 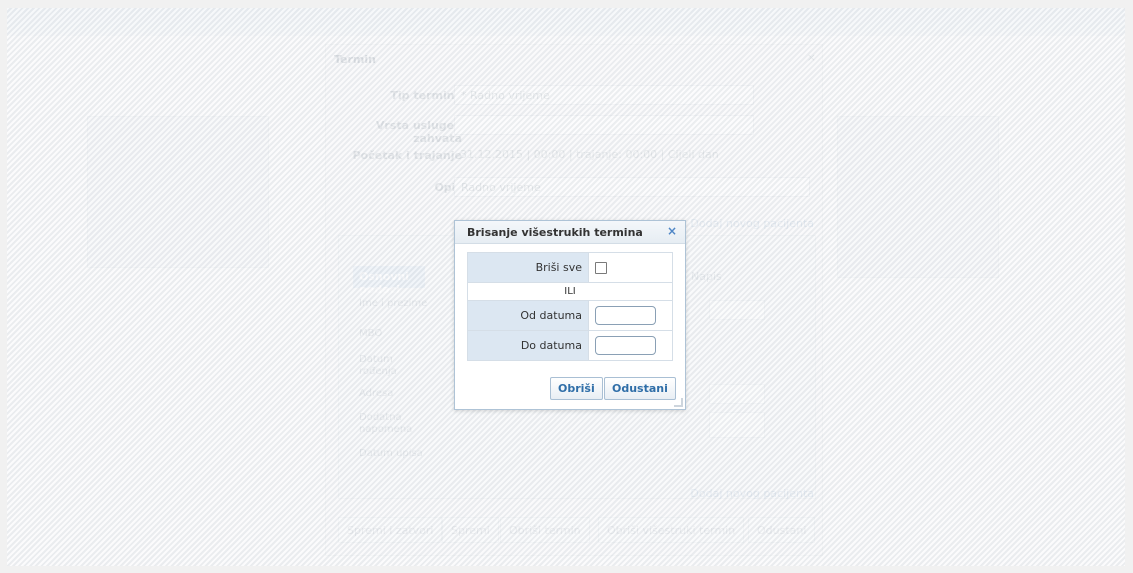 What do you see at coordinates (528, 345) in the screenshot?
I see `to-date-label: Do datuma` at bounding box center [528, 345].